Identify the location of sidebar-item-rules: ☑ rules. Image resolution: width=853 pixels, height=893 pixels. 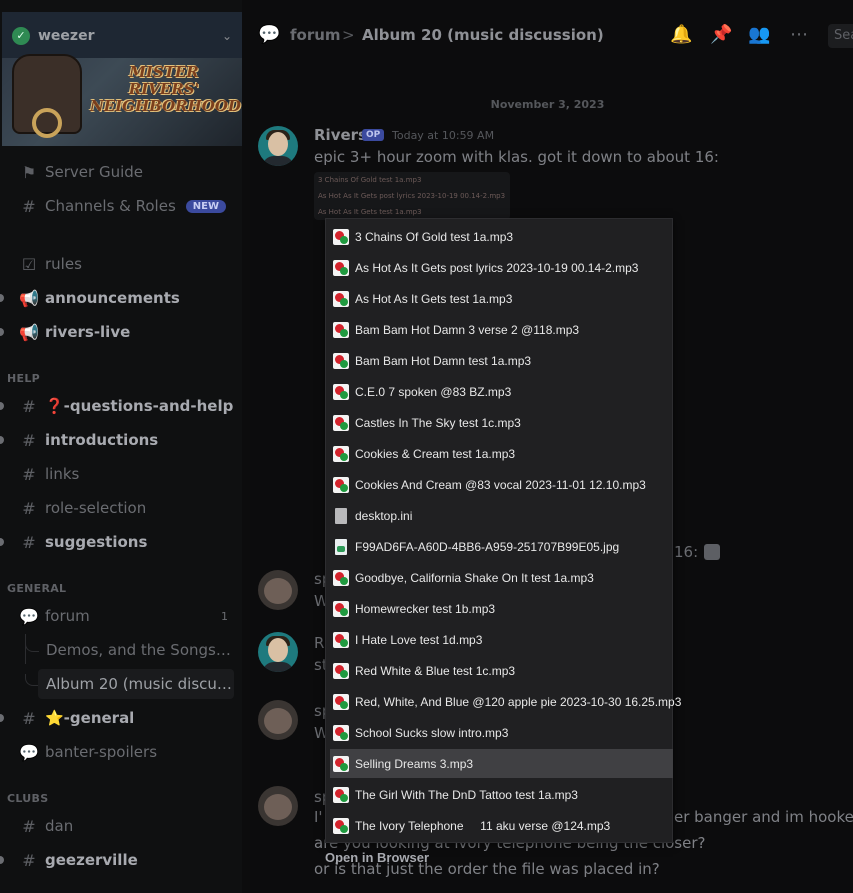
(121, 264).